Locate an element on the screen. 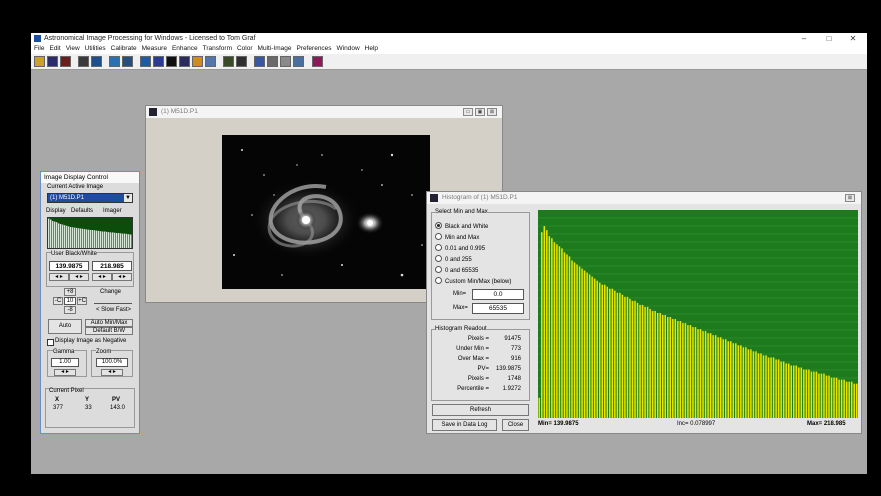 This screenshot has height=496, width=881. display-icon is located at coordinates (145, 61).